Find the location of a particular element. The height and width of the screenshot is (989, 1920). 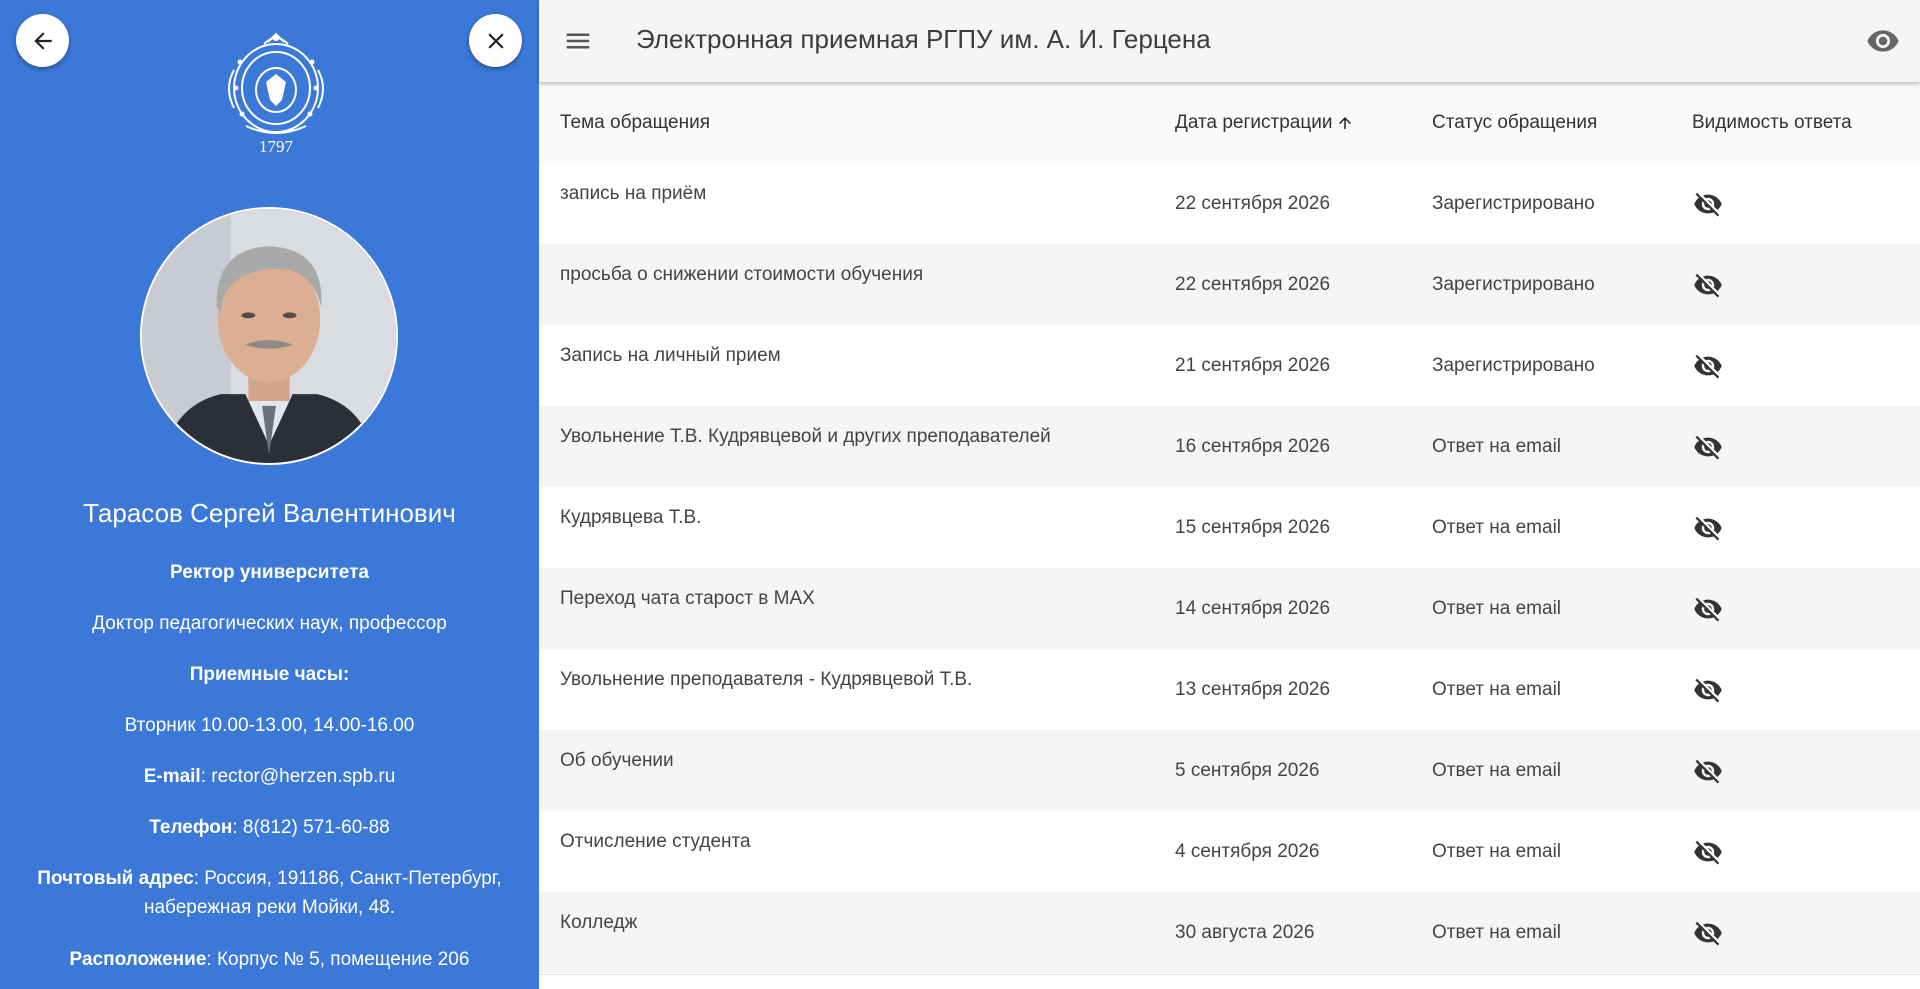

column-header-topic: Тема обращения is located at coordinates (635, 123).